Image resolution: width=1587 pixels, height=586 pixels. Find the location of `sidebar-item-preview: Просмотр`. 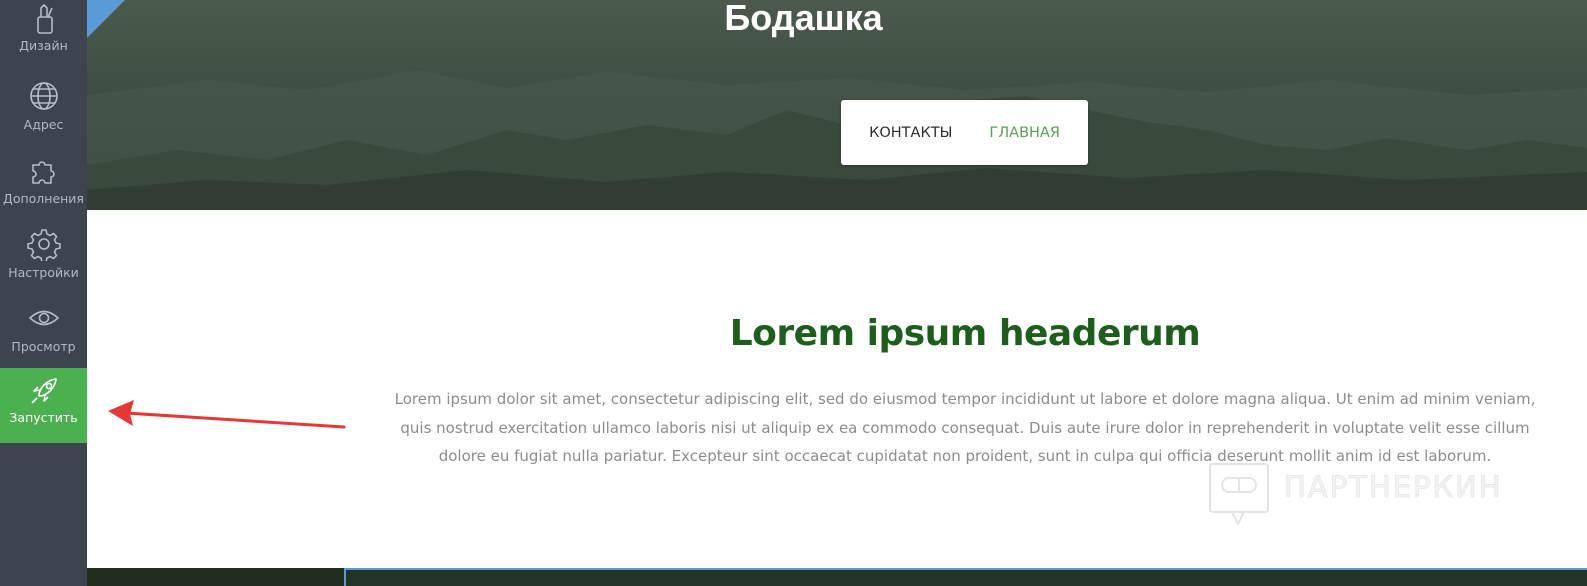

sidebar-item-preview: Просмотр is located at coordinates (43, 338).